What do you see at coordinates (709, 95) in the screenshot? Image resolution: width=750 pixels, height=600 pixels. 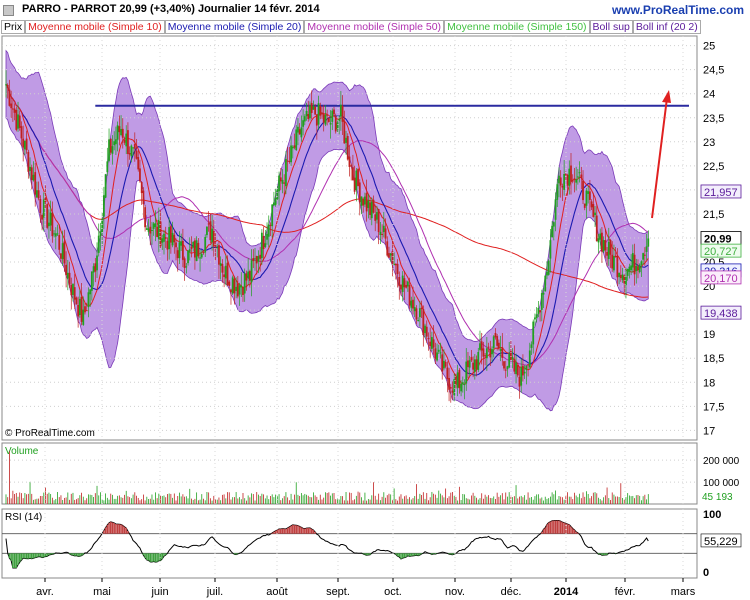 I see `y-tick-label: 24` at bounding box center [709, 95].